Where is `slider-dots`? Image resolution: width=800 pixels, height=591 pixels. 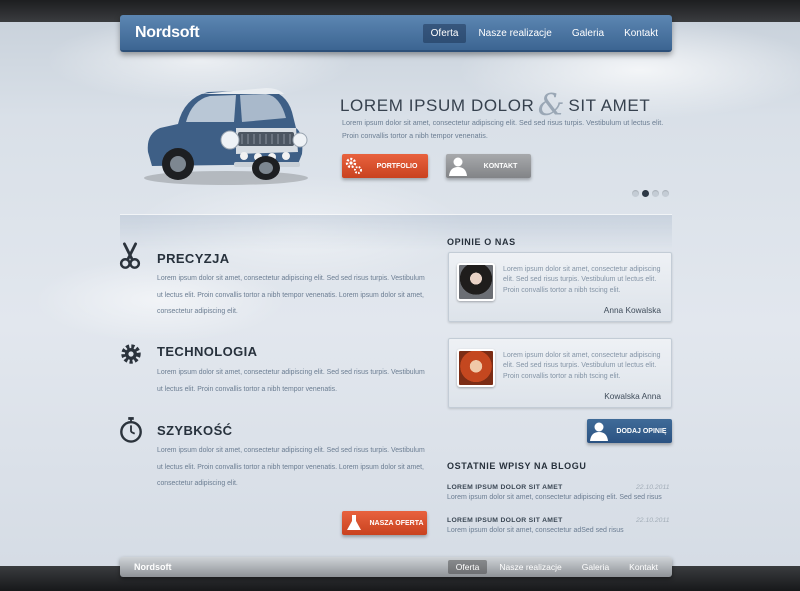
slider-dots is located at coordinates (652, 193).